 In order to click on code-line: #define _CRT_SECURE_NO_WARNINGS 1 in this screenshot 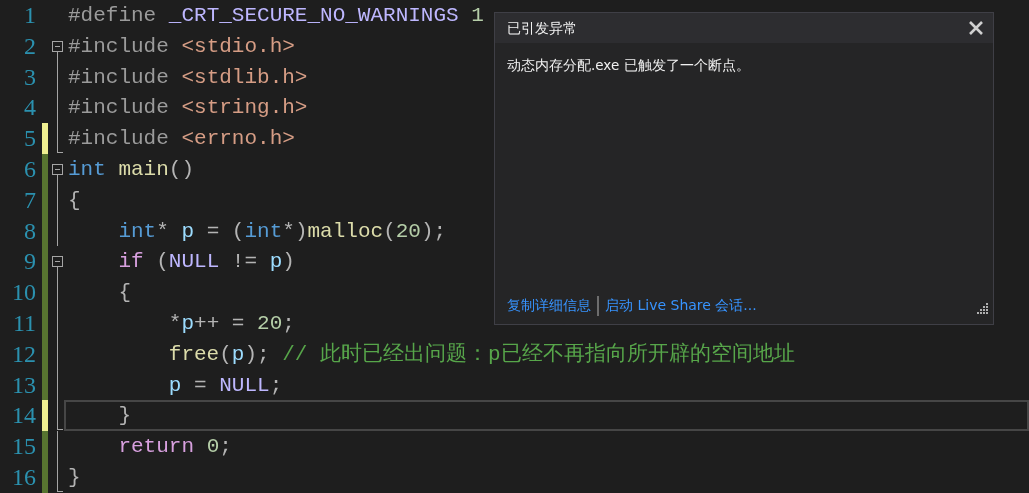, I will do `click(275, 16)`.